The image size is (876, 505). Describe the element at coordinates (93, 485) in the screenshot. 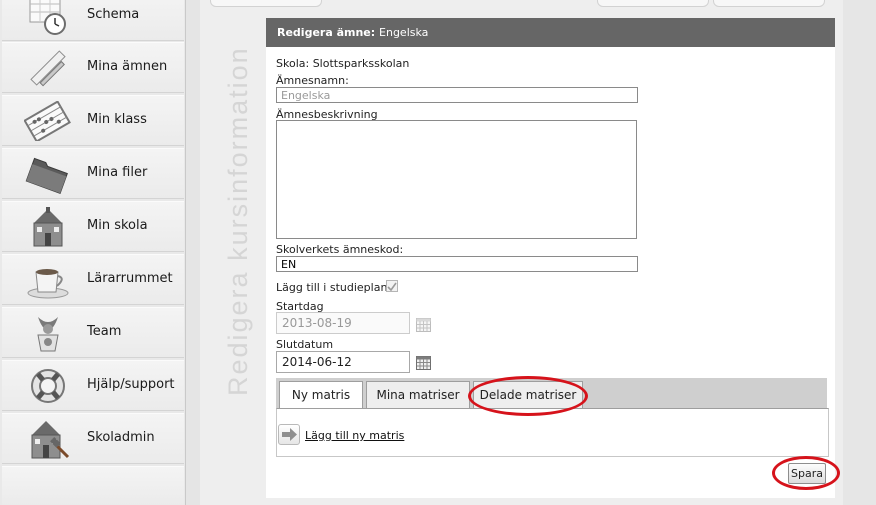

I see `sidebar-item-empty` at that location.